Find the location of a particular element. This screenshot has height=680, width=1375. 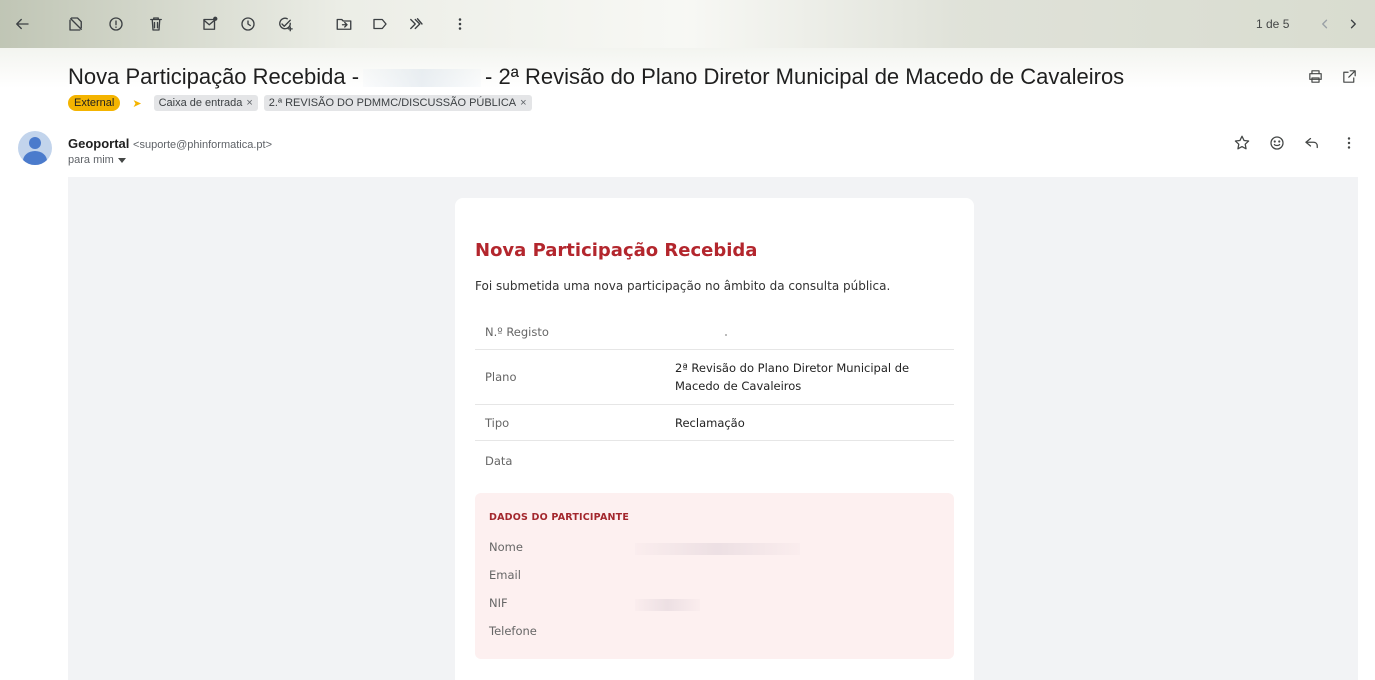

table-row: Tipo Reclamação is located at coordinates (714, 423).